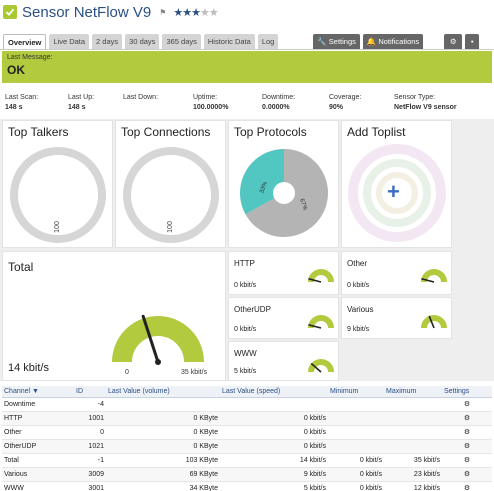 The width and height of the screenshot is (494, 491). What do you see at coordinates (163, 486) in the screenshot?
I see `table-cell: 34 KByte` at bounding box center [163, 486].